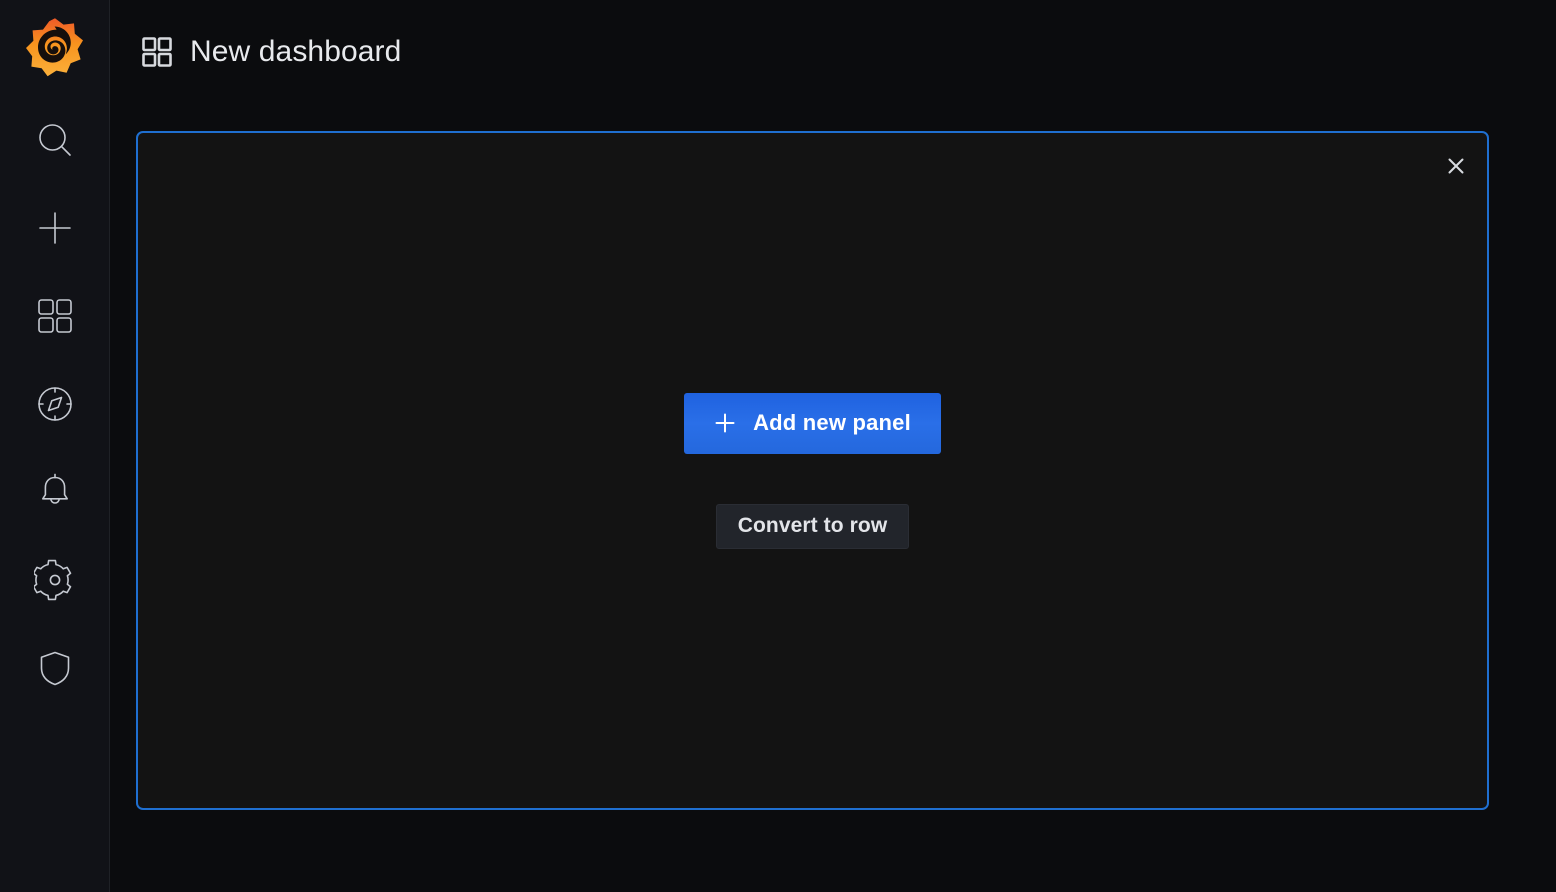 The width and height of the screenshot is (1556, 892). What do you see at coordinates (832, 422) in the screenshot?
I see `add-new-panel-label: Add new panel` at bounding box center [832, 422].